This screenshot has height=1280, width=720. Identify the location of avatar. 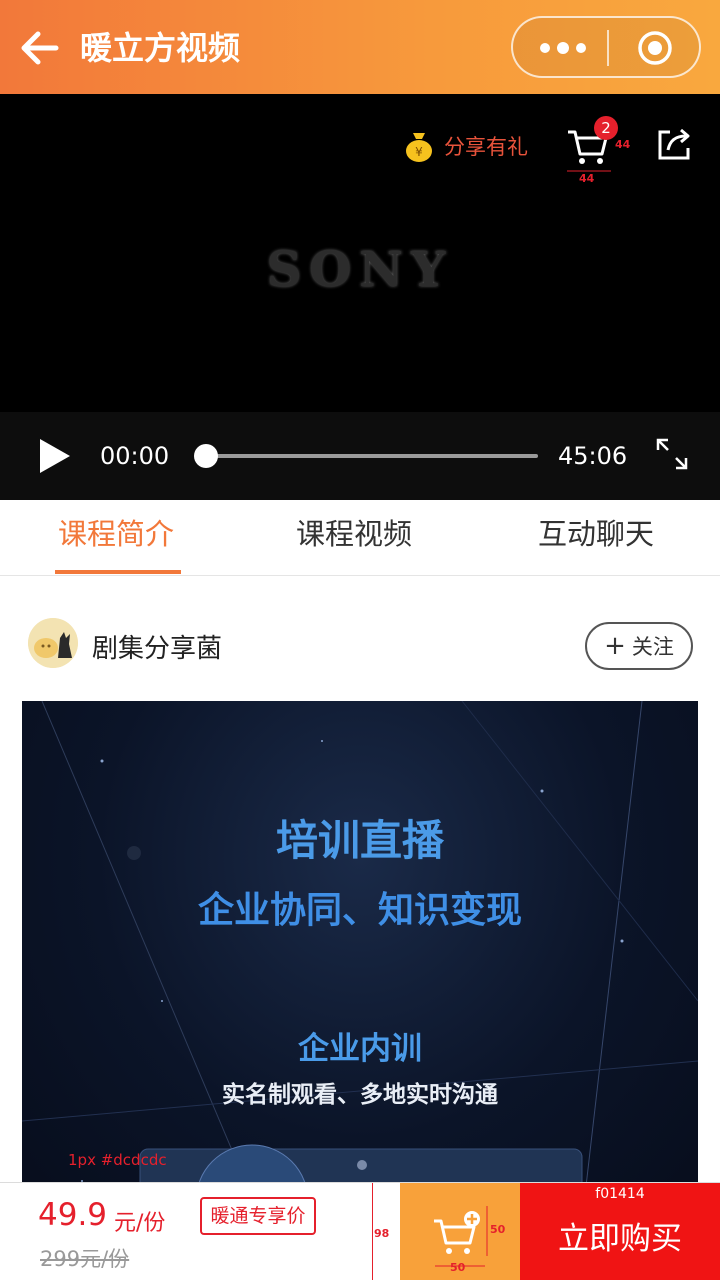
(53, 643).